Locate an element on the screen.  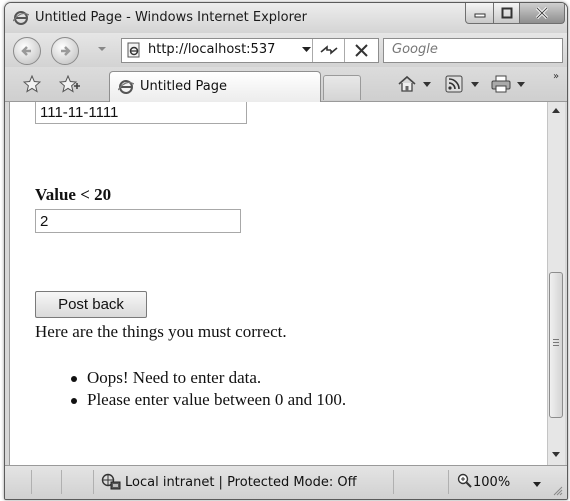
zoom-magnifier-icon is located at coordinates (465, 481).